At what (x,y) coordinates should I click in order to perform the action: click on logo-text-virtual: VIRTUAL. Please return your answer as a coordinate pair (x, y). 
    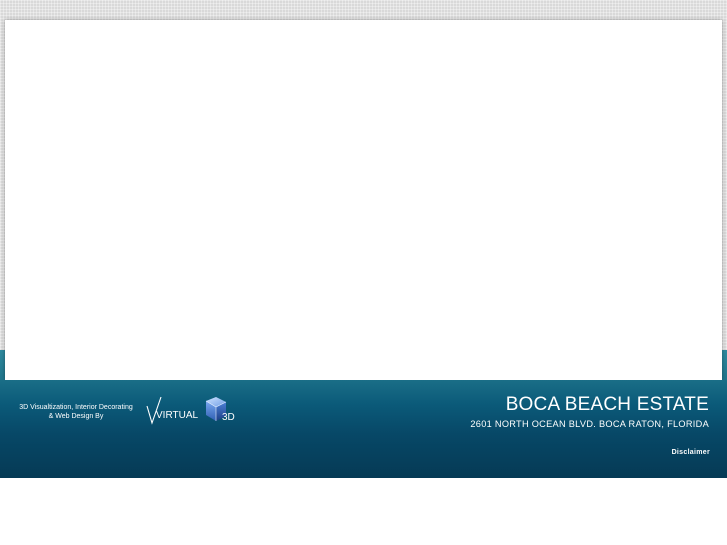
    Looking at the image, I should click on (177, 415).